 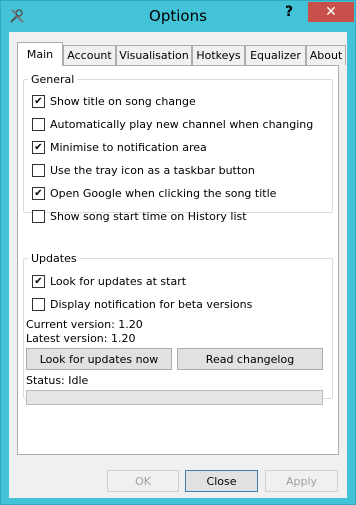 I want to click on updates-legend: Updates, so click(x=54, y=258).